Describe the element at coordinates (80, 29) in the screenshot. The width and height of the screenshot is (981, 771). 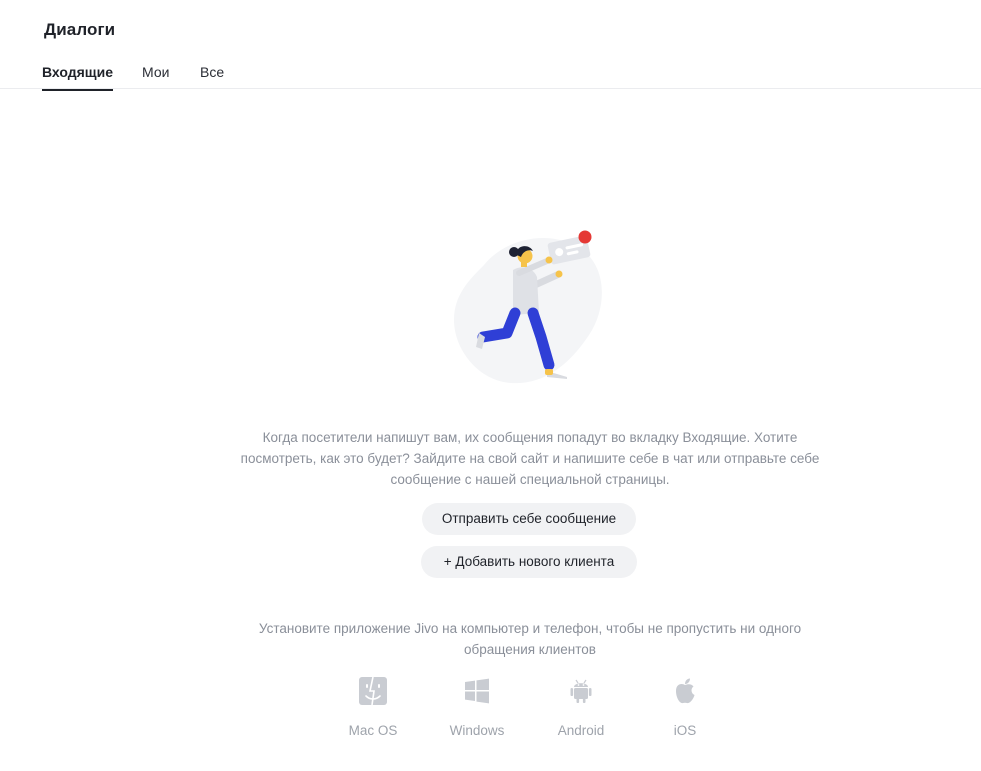
I see `page-title: Диалоги` at that location.